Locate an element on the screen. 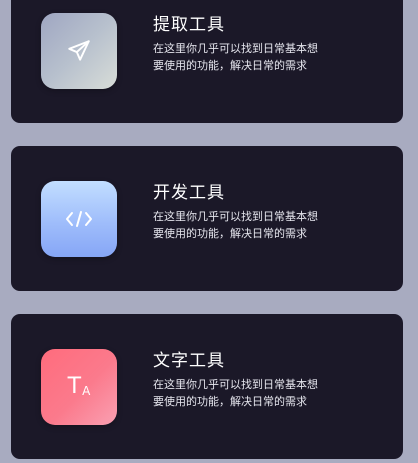 The height and width of the screenshot is (463, 418). card-title: 开发工具 is located at coordinates (189, 193).